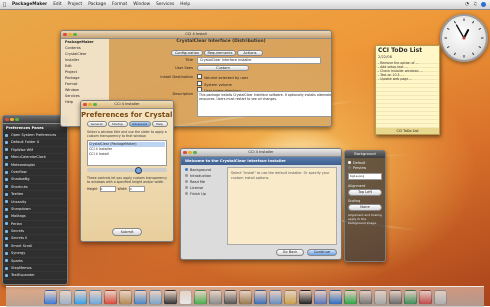 This screenshot has width=490, height=307. I want to click on menu-edit: Edit, so click(57, 4).